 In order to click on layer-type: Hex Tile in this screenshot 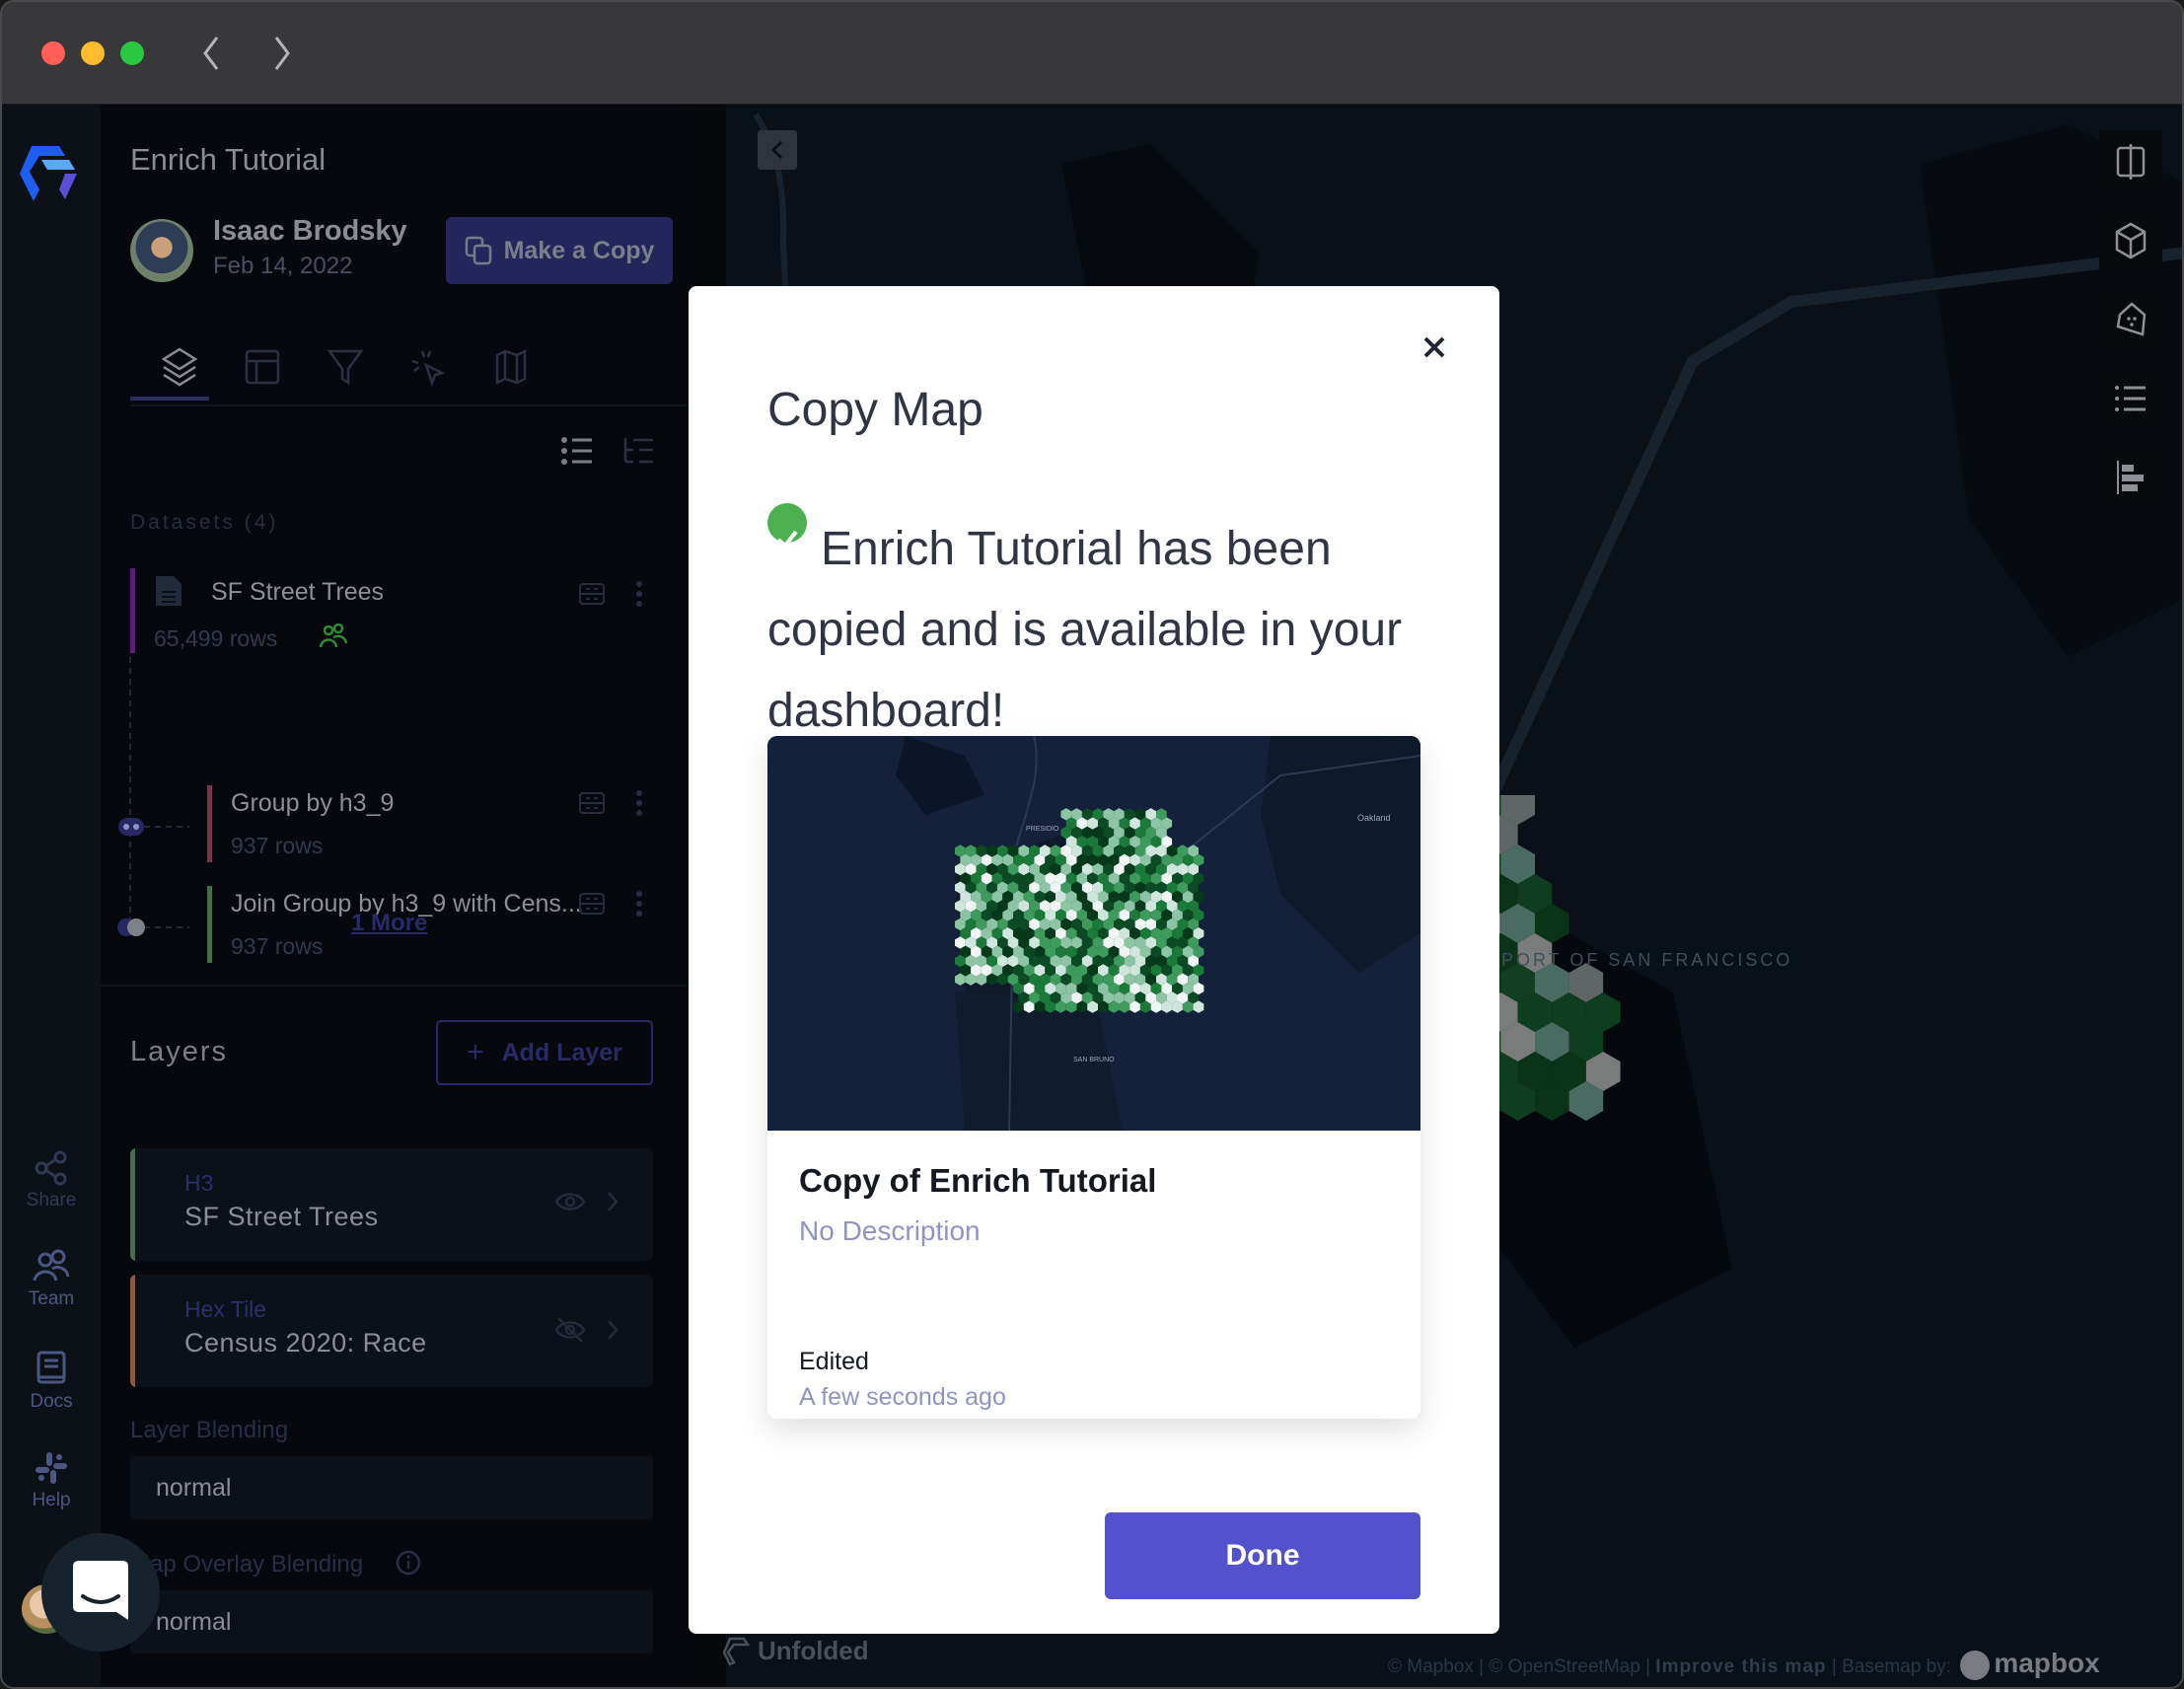, I will do `click(225, 1309)`.